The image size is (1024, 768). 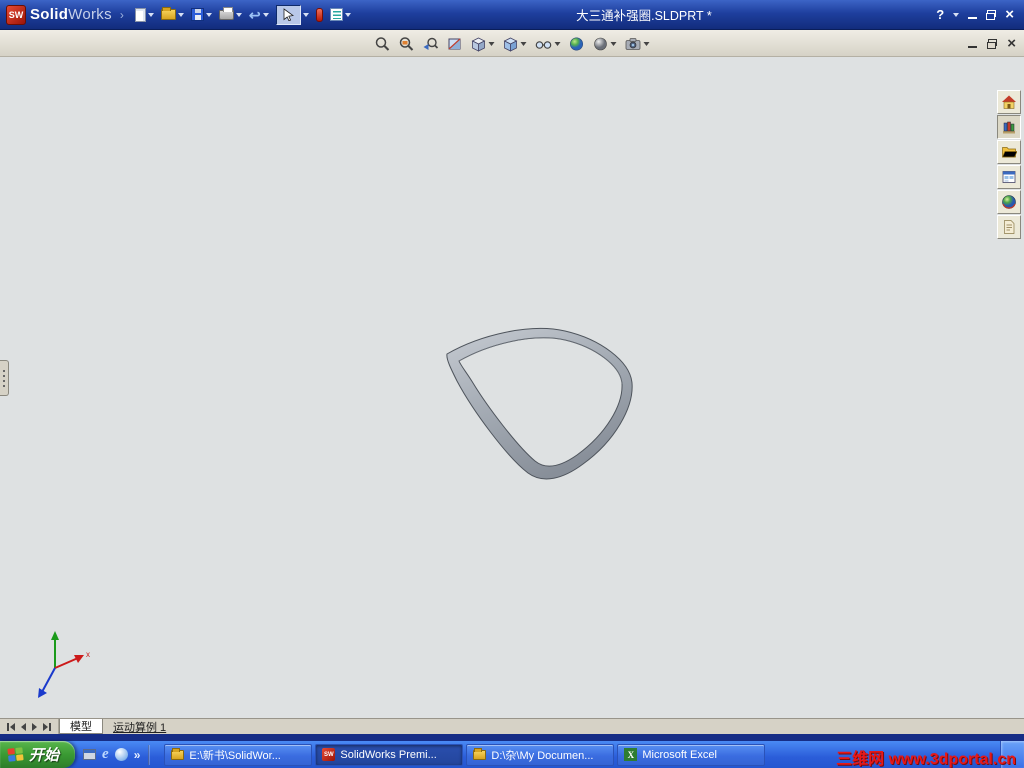 What do you see at coordinates (336, 14) in the screenshot?
I see `list-icon` at bounding box center [336, 14].